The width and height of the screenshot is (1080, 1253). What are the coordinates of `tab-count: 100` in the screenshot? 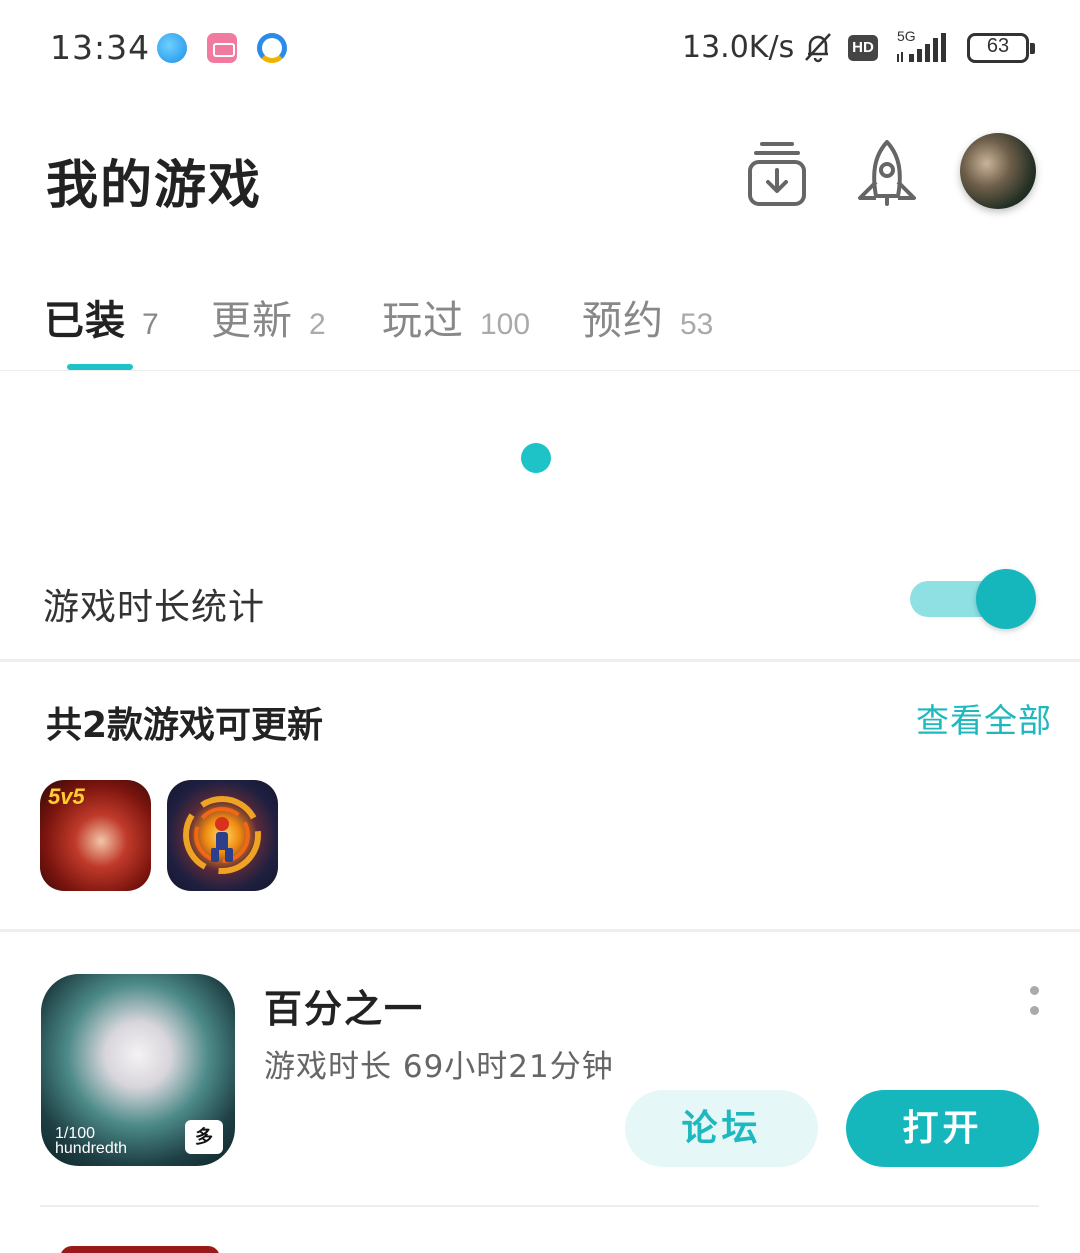 It's located at (505, 324).